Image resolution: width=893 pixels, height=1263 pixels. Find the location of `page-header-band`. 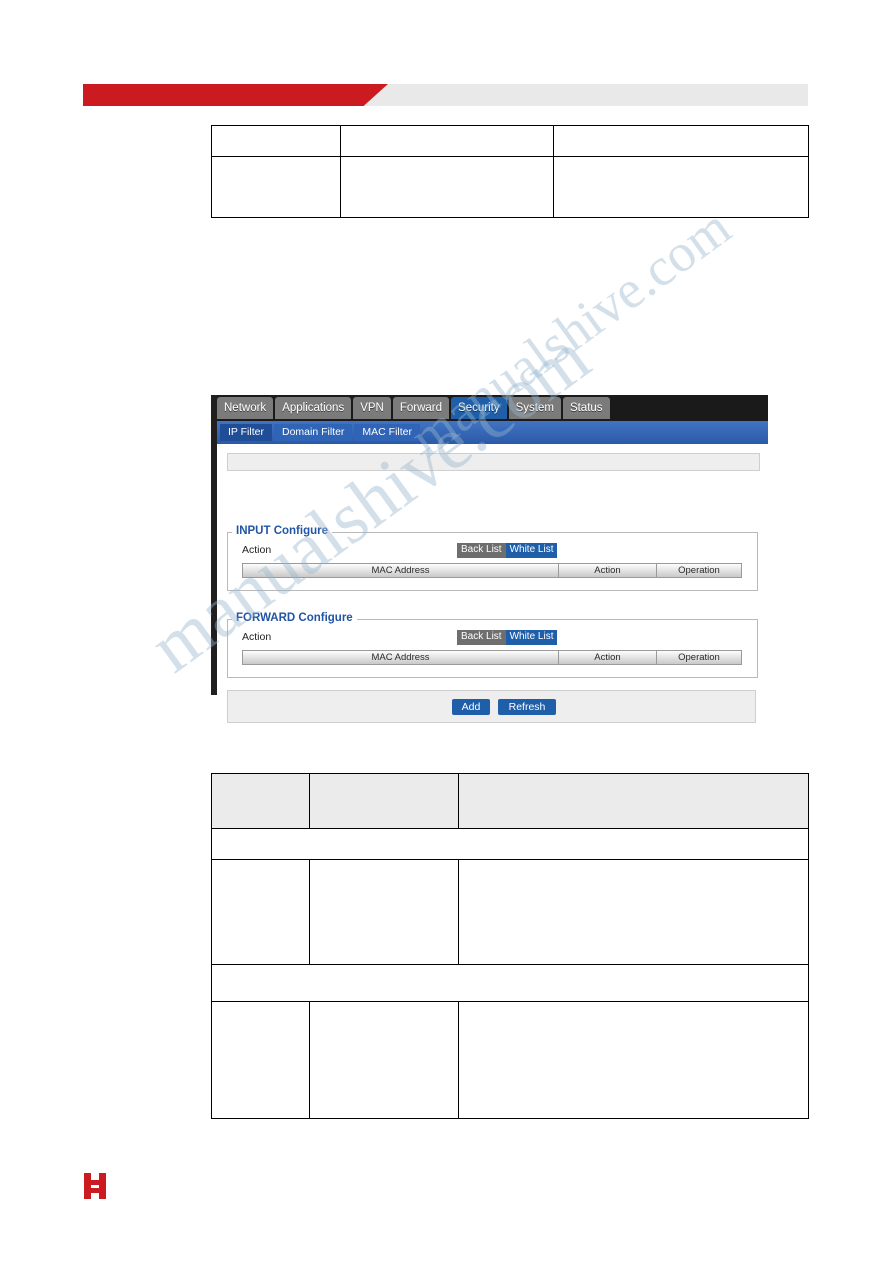

page-header-band is located at coordinates (445, 95).